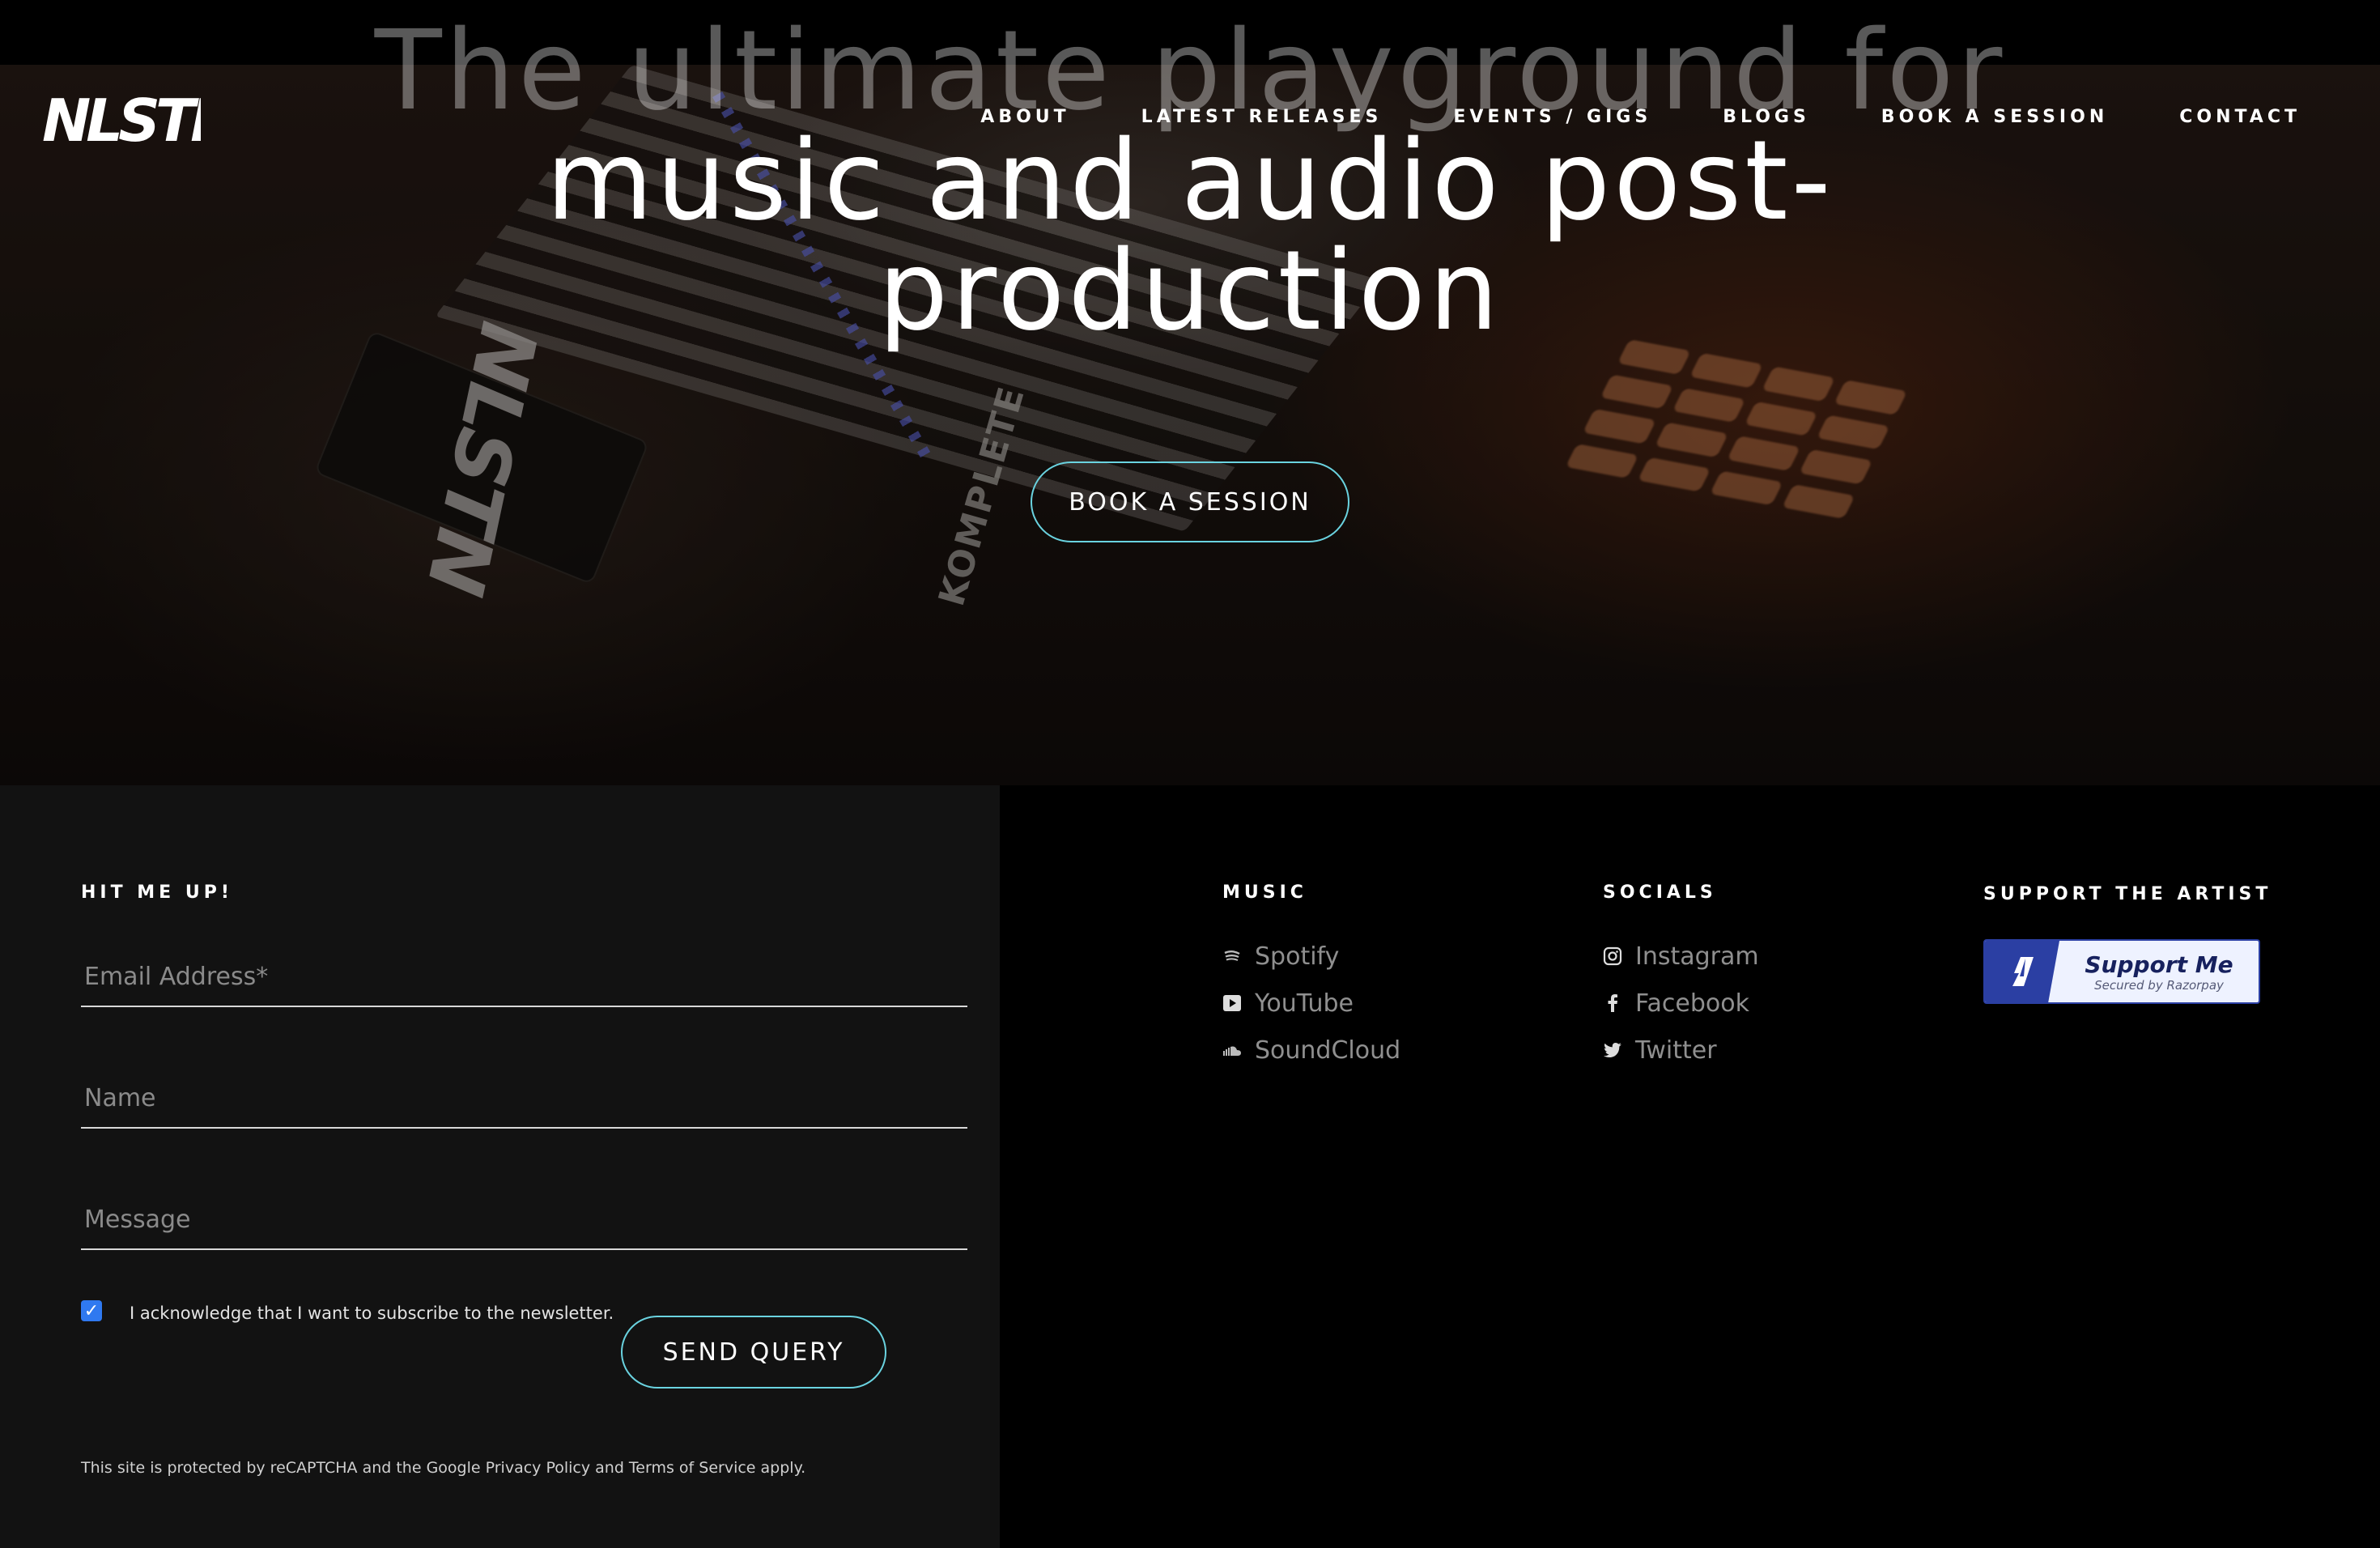  Describe the element at coordinates (1692, 1004) in the screenshot. I see `social-link-label: Facebook` at that location.